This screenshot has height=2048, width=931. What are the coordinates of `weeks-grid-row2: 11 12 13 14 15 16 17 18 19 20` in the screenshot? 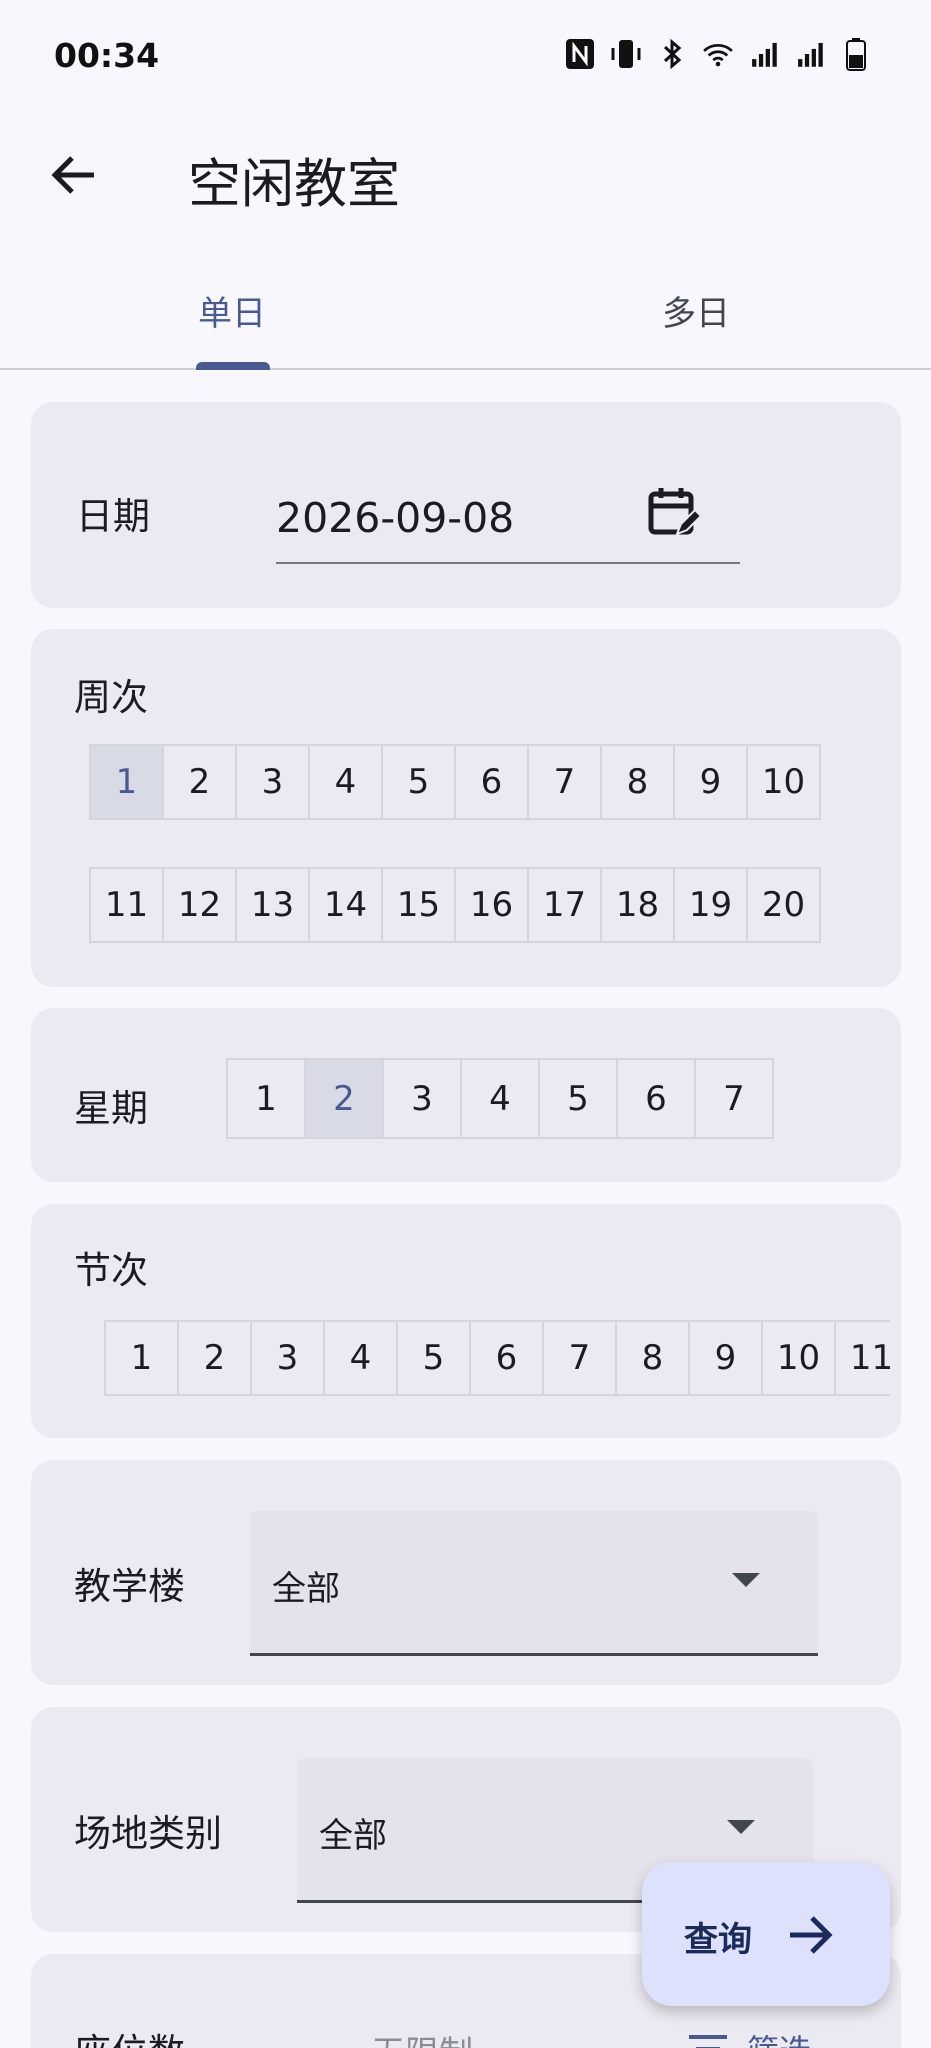 It's located at (455, 905).